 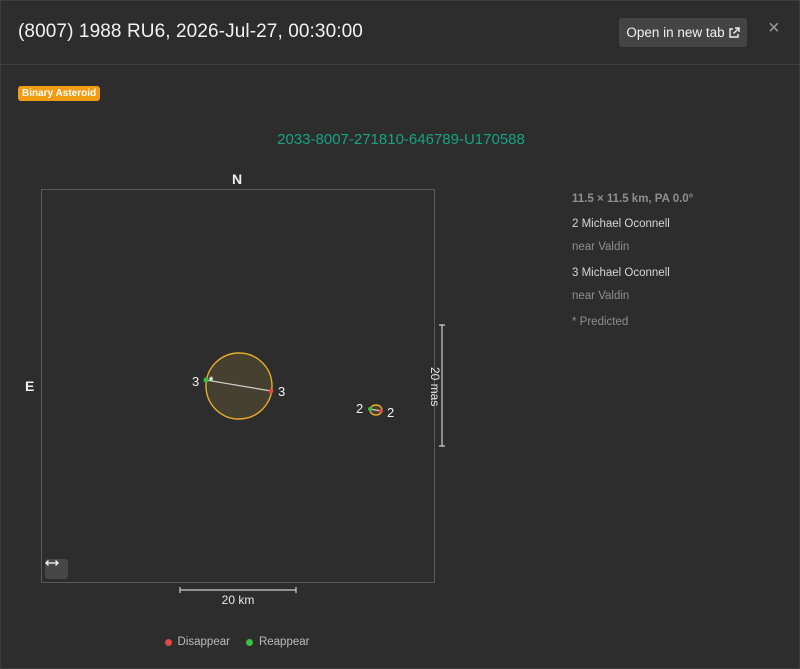 What do you see at coordinates (675, 32) in the screenshot?
I see `open-in-new-tab-label: Open in new tab` at bounding box center [675, 32].